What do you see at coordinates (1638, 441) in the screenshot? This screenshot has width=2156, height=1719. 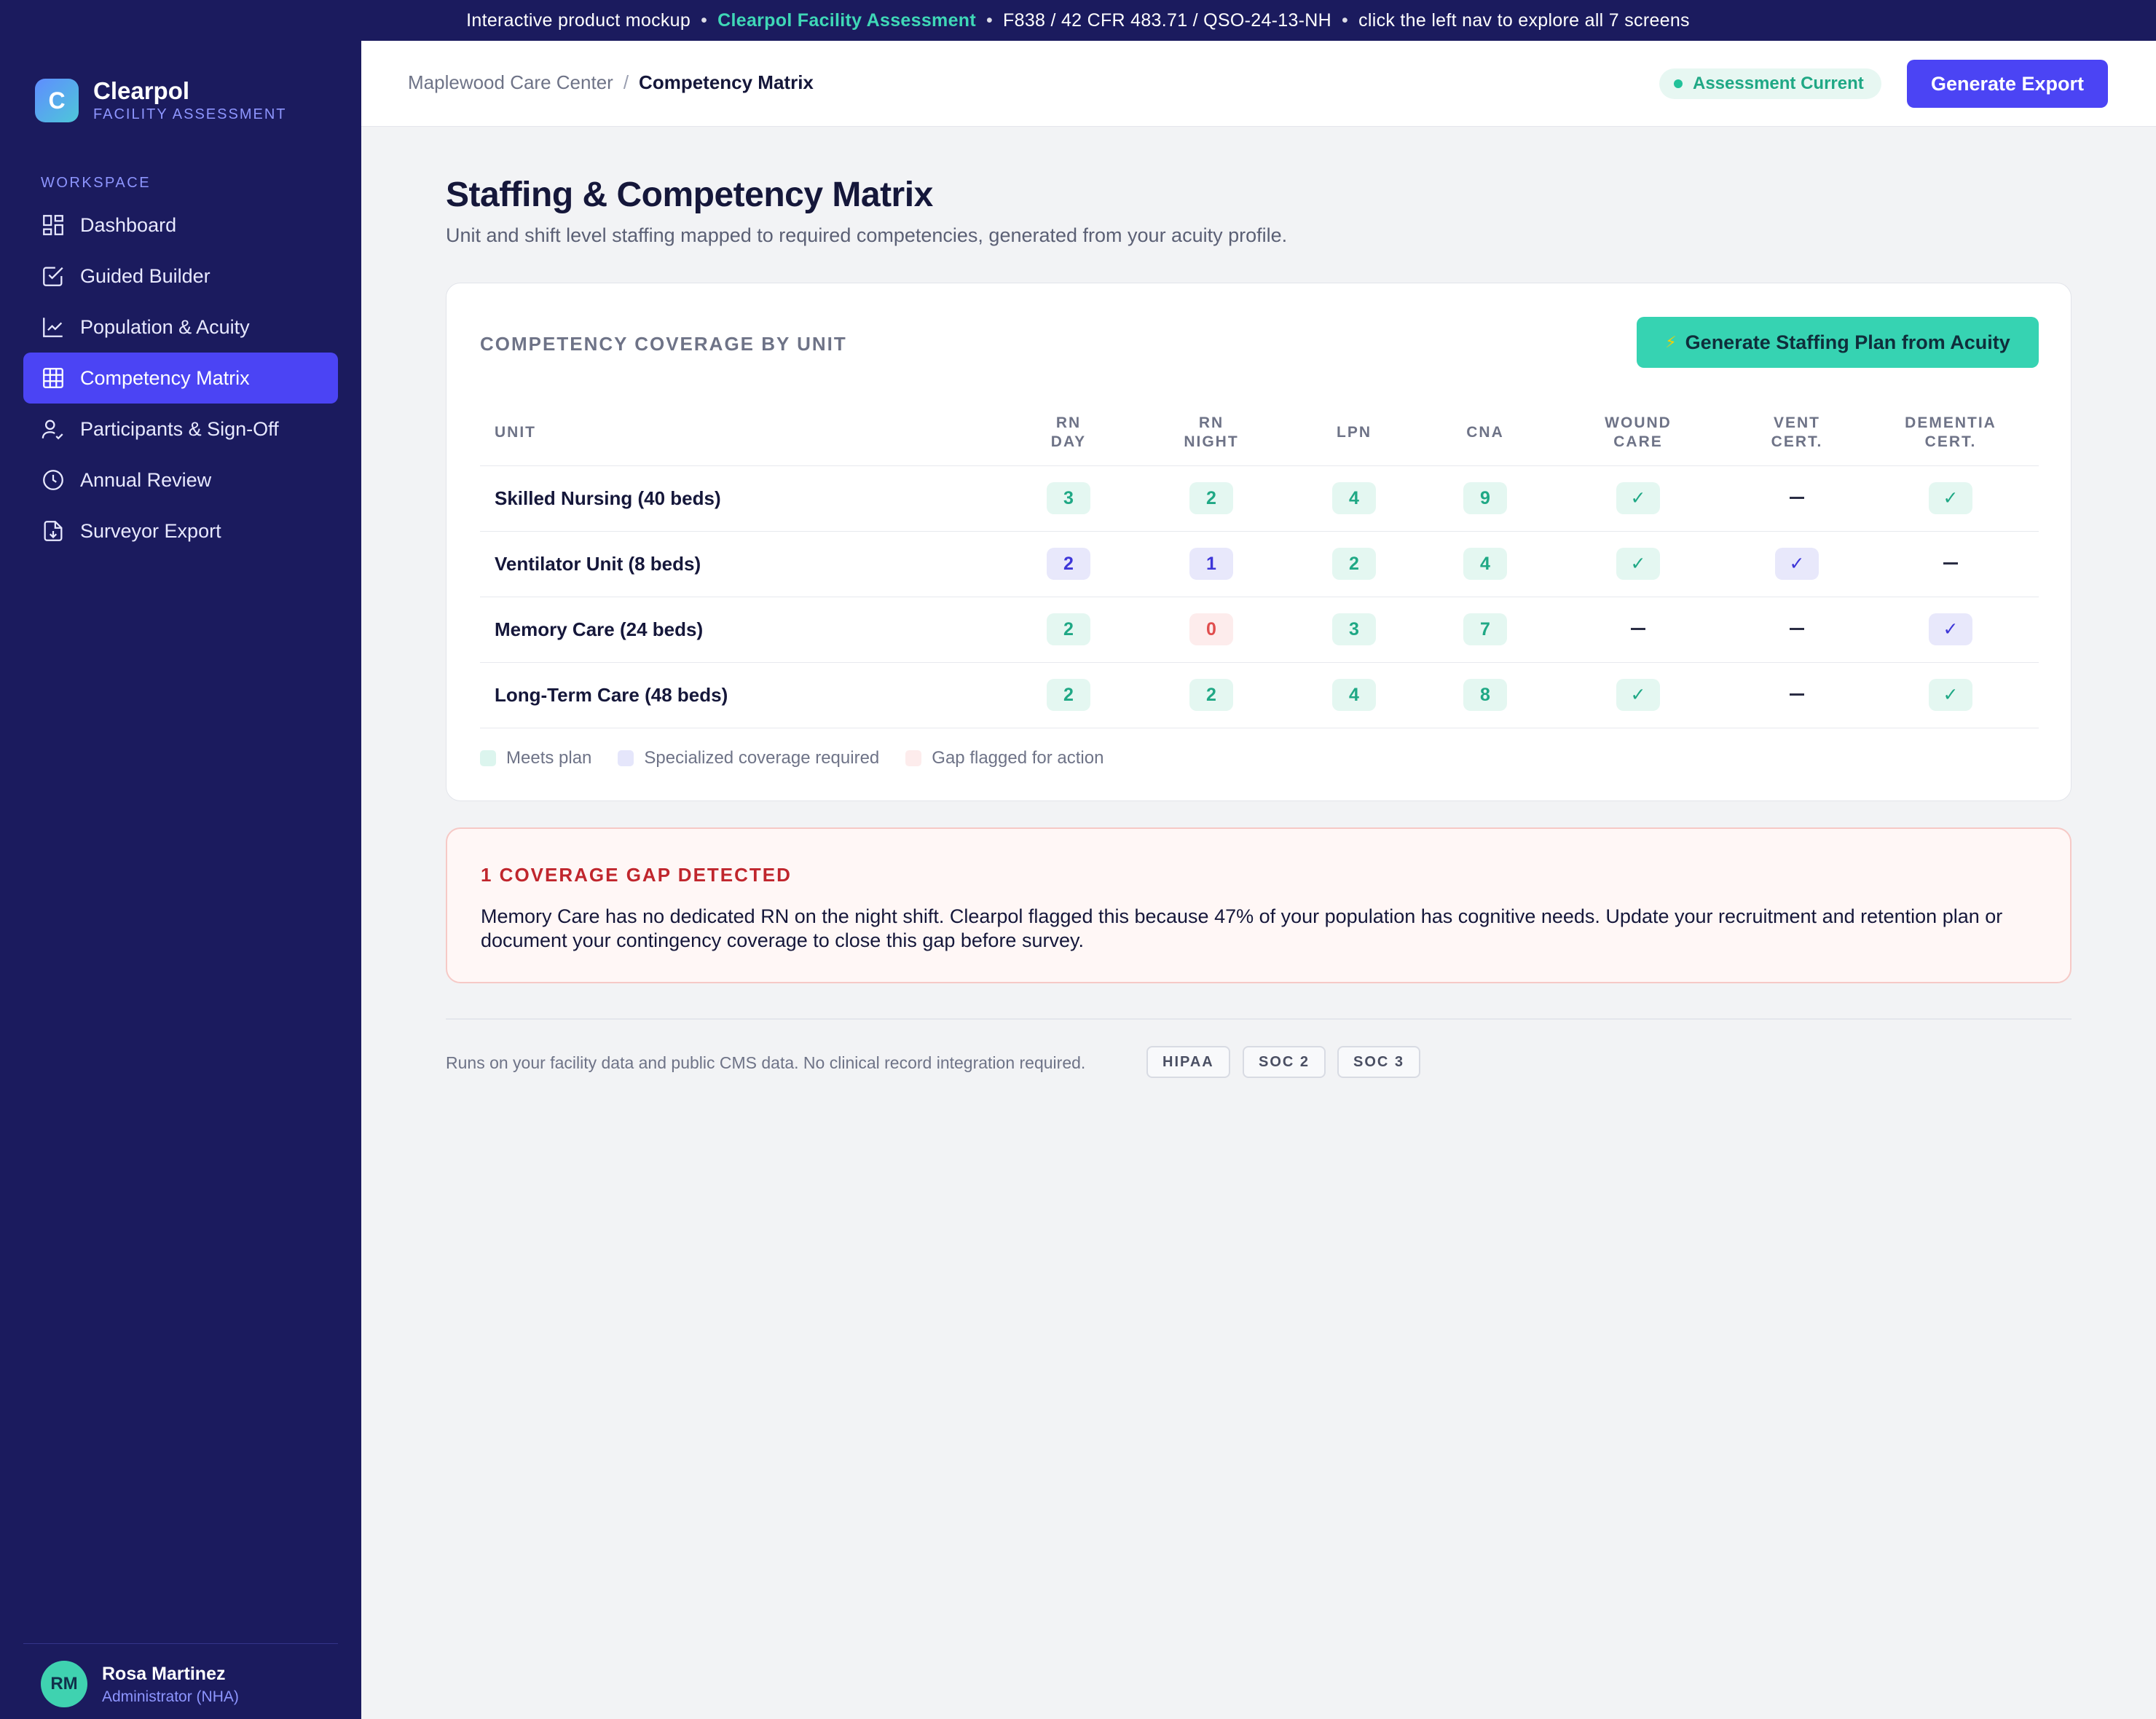 I see `column-header-label: CARE` at bounding box center [1638, 441].